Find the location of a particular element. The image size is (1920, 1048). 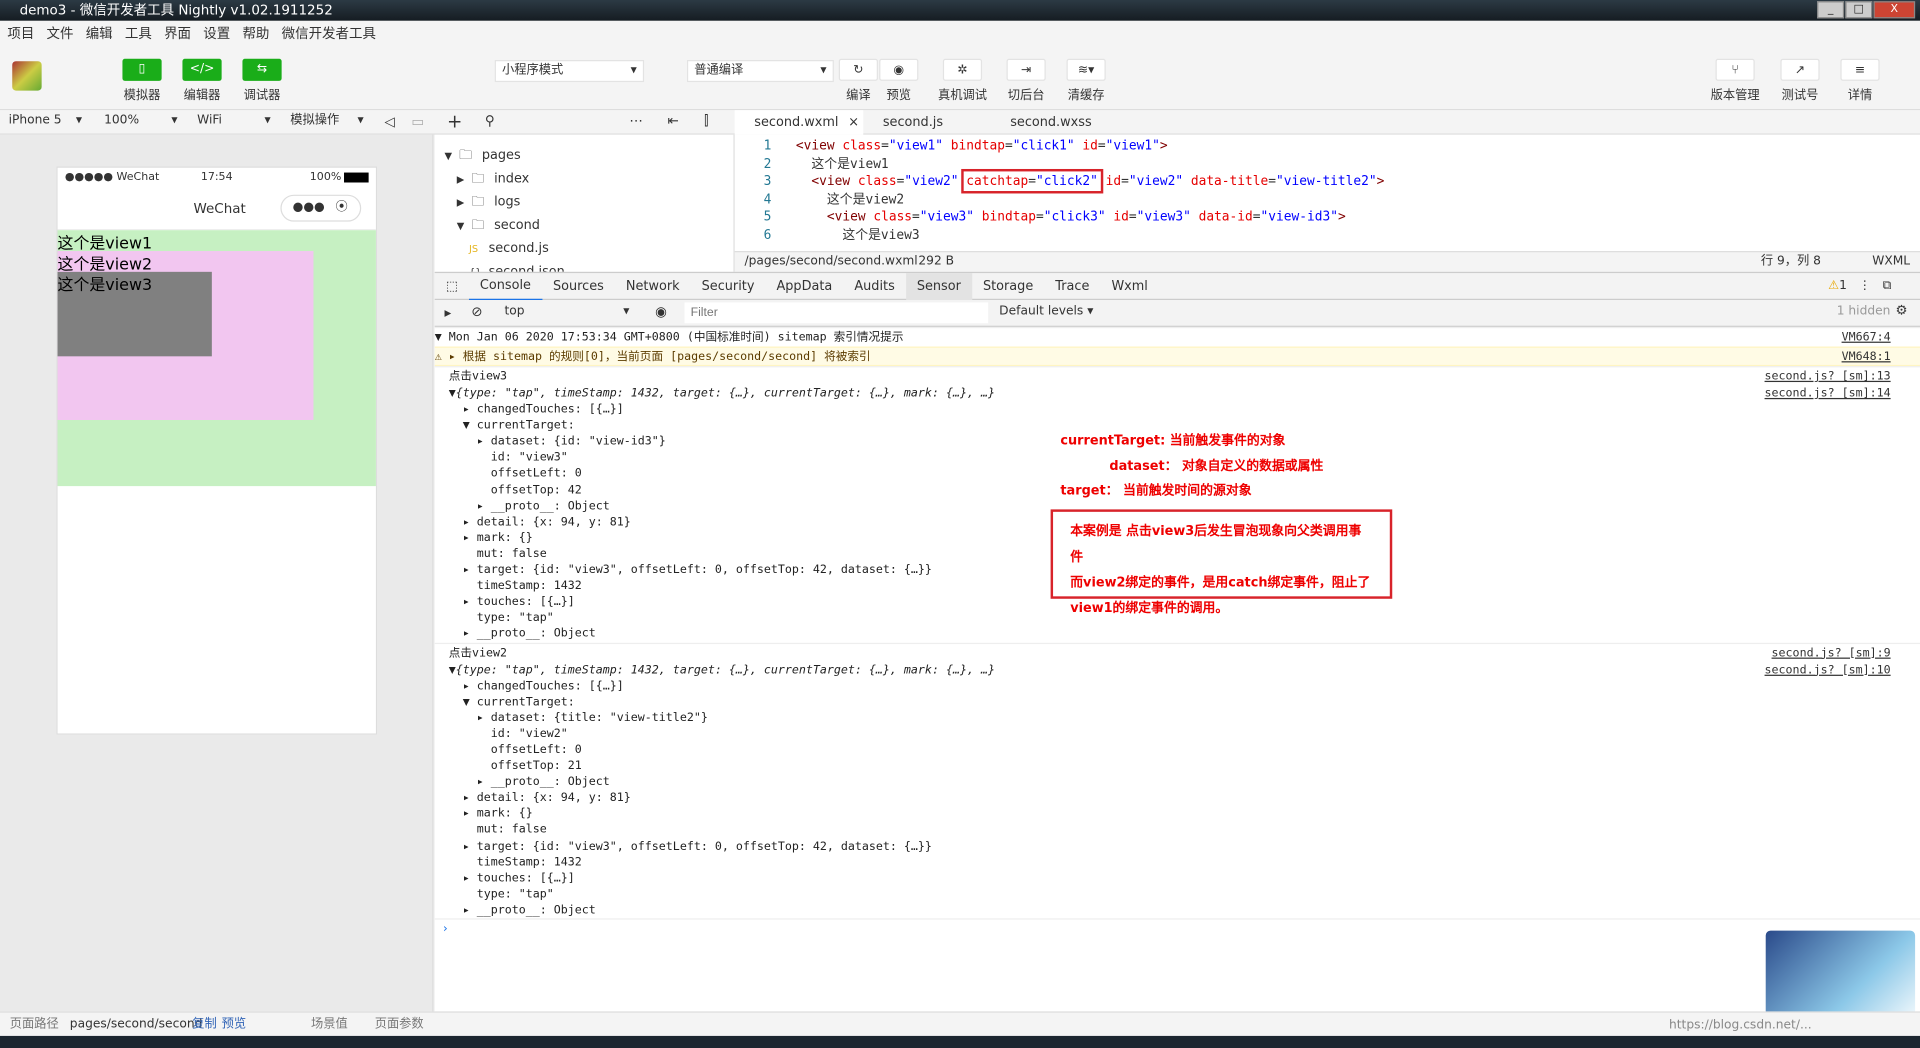

console-line: ▸ detail: {x: 94, y: 81} is located at coordinates (1177, 798).